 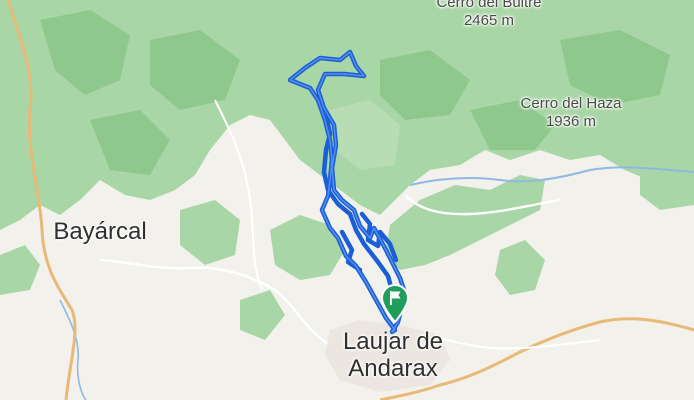 What do you see at coordinates (571, 121) in the screenshot?
I see `peak-elevation: 1936 m` at bounding box center [571, 121].